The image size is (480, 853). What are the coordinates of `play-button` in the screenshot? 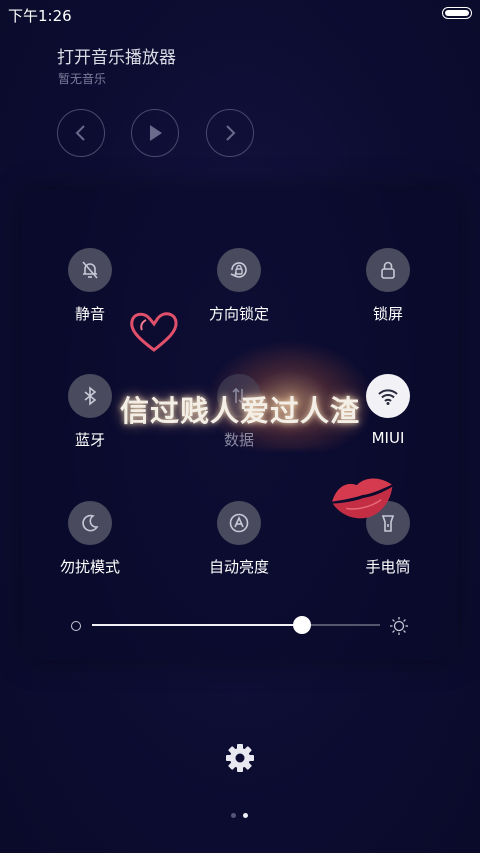 It's located at (155, 133).